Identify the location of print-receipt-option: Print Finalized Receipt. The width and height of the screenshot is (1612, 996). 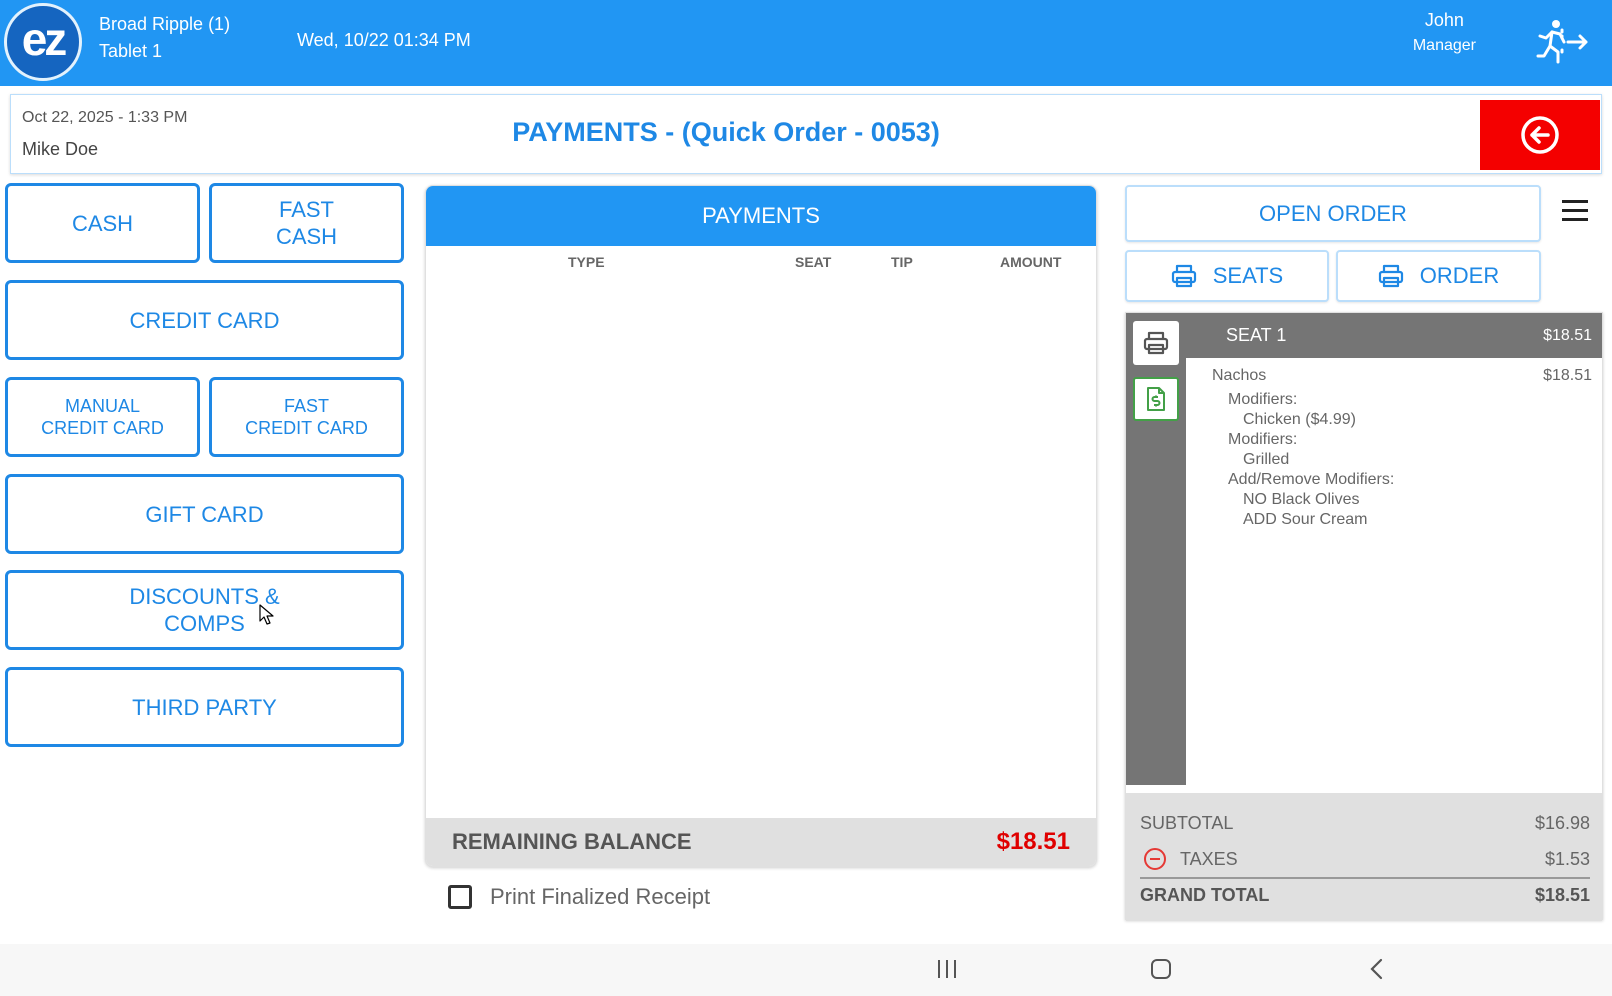
(579, 897).